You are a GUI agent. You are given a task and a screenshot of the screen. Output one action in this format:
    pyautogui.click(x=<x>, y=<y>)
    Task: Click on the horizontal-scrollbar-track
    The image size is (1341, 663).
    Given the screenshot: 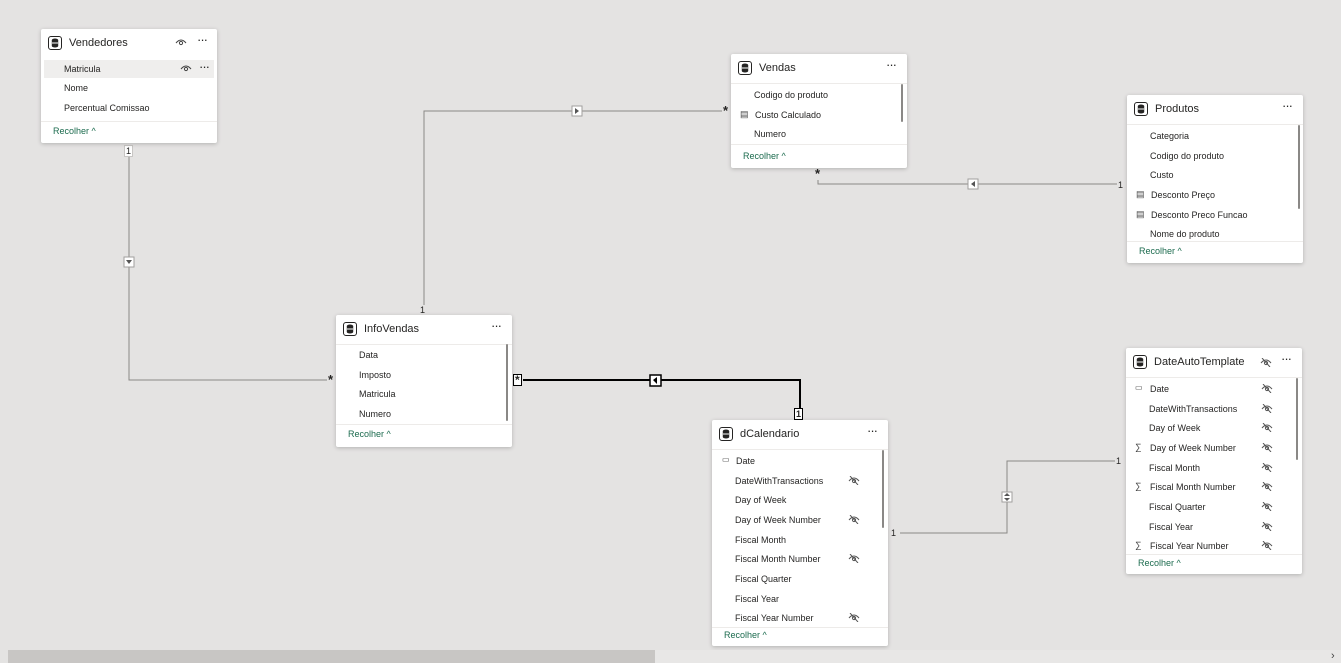 What is the action you would take?
    pyautogui.click(x=998, y=656)
    